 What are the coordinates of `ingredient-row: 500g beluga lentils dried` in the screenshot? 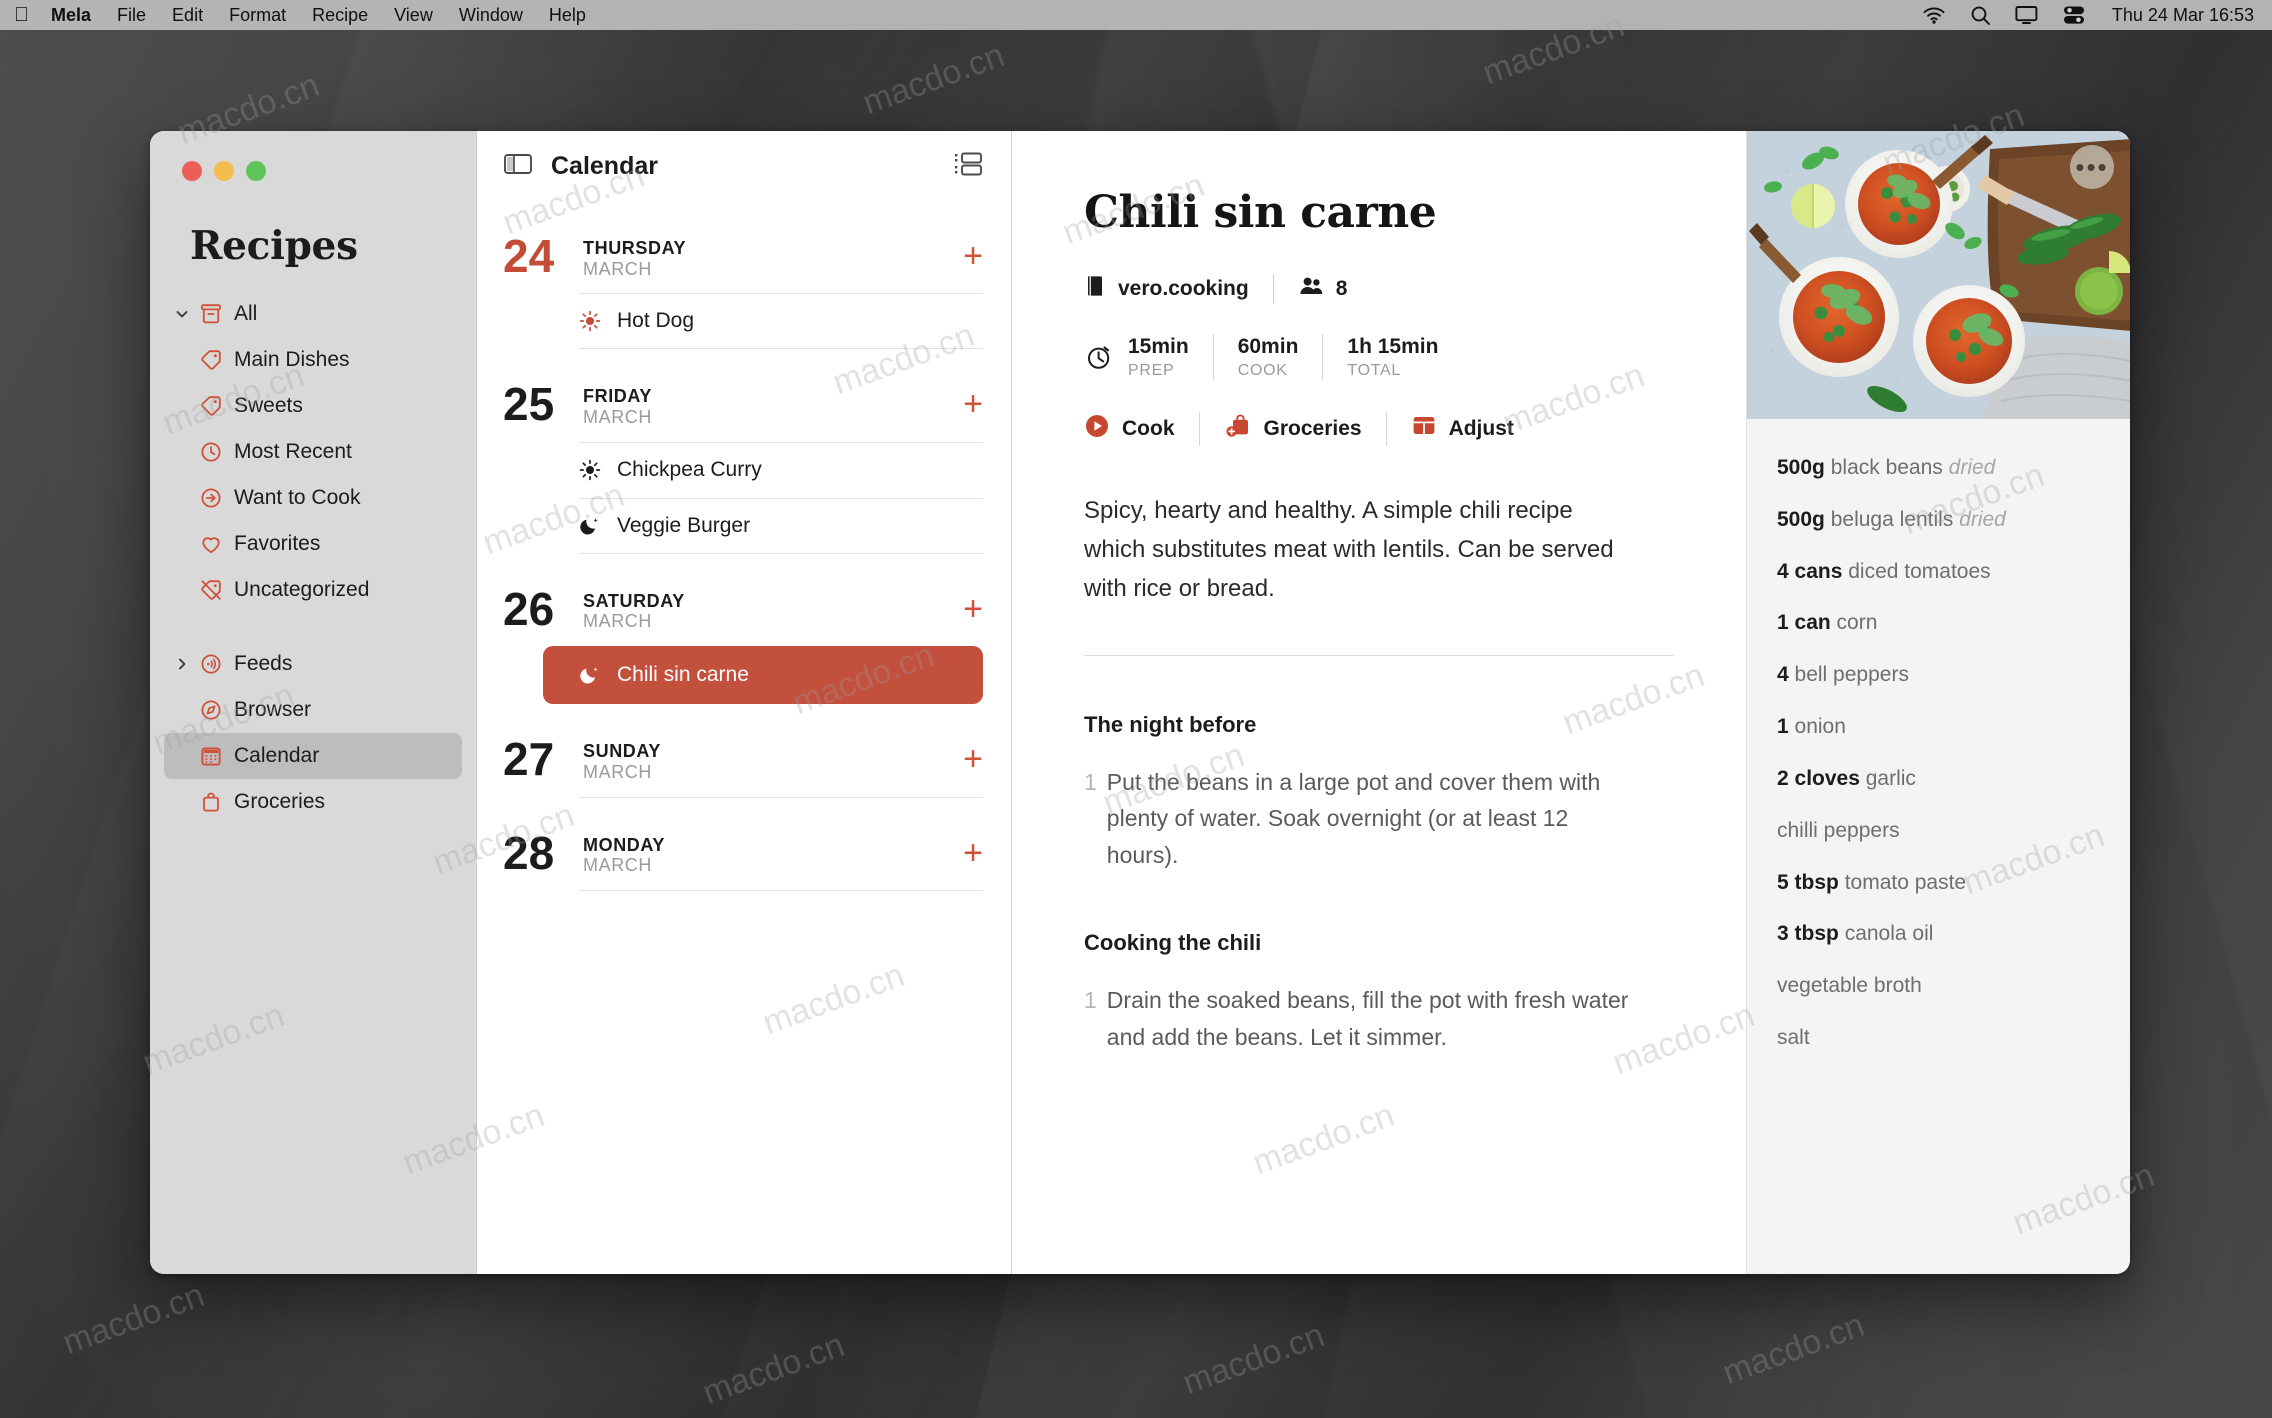 It's located at (1938, 520).